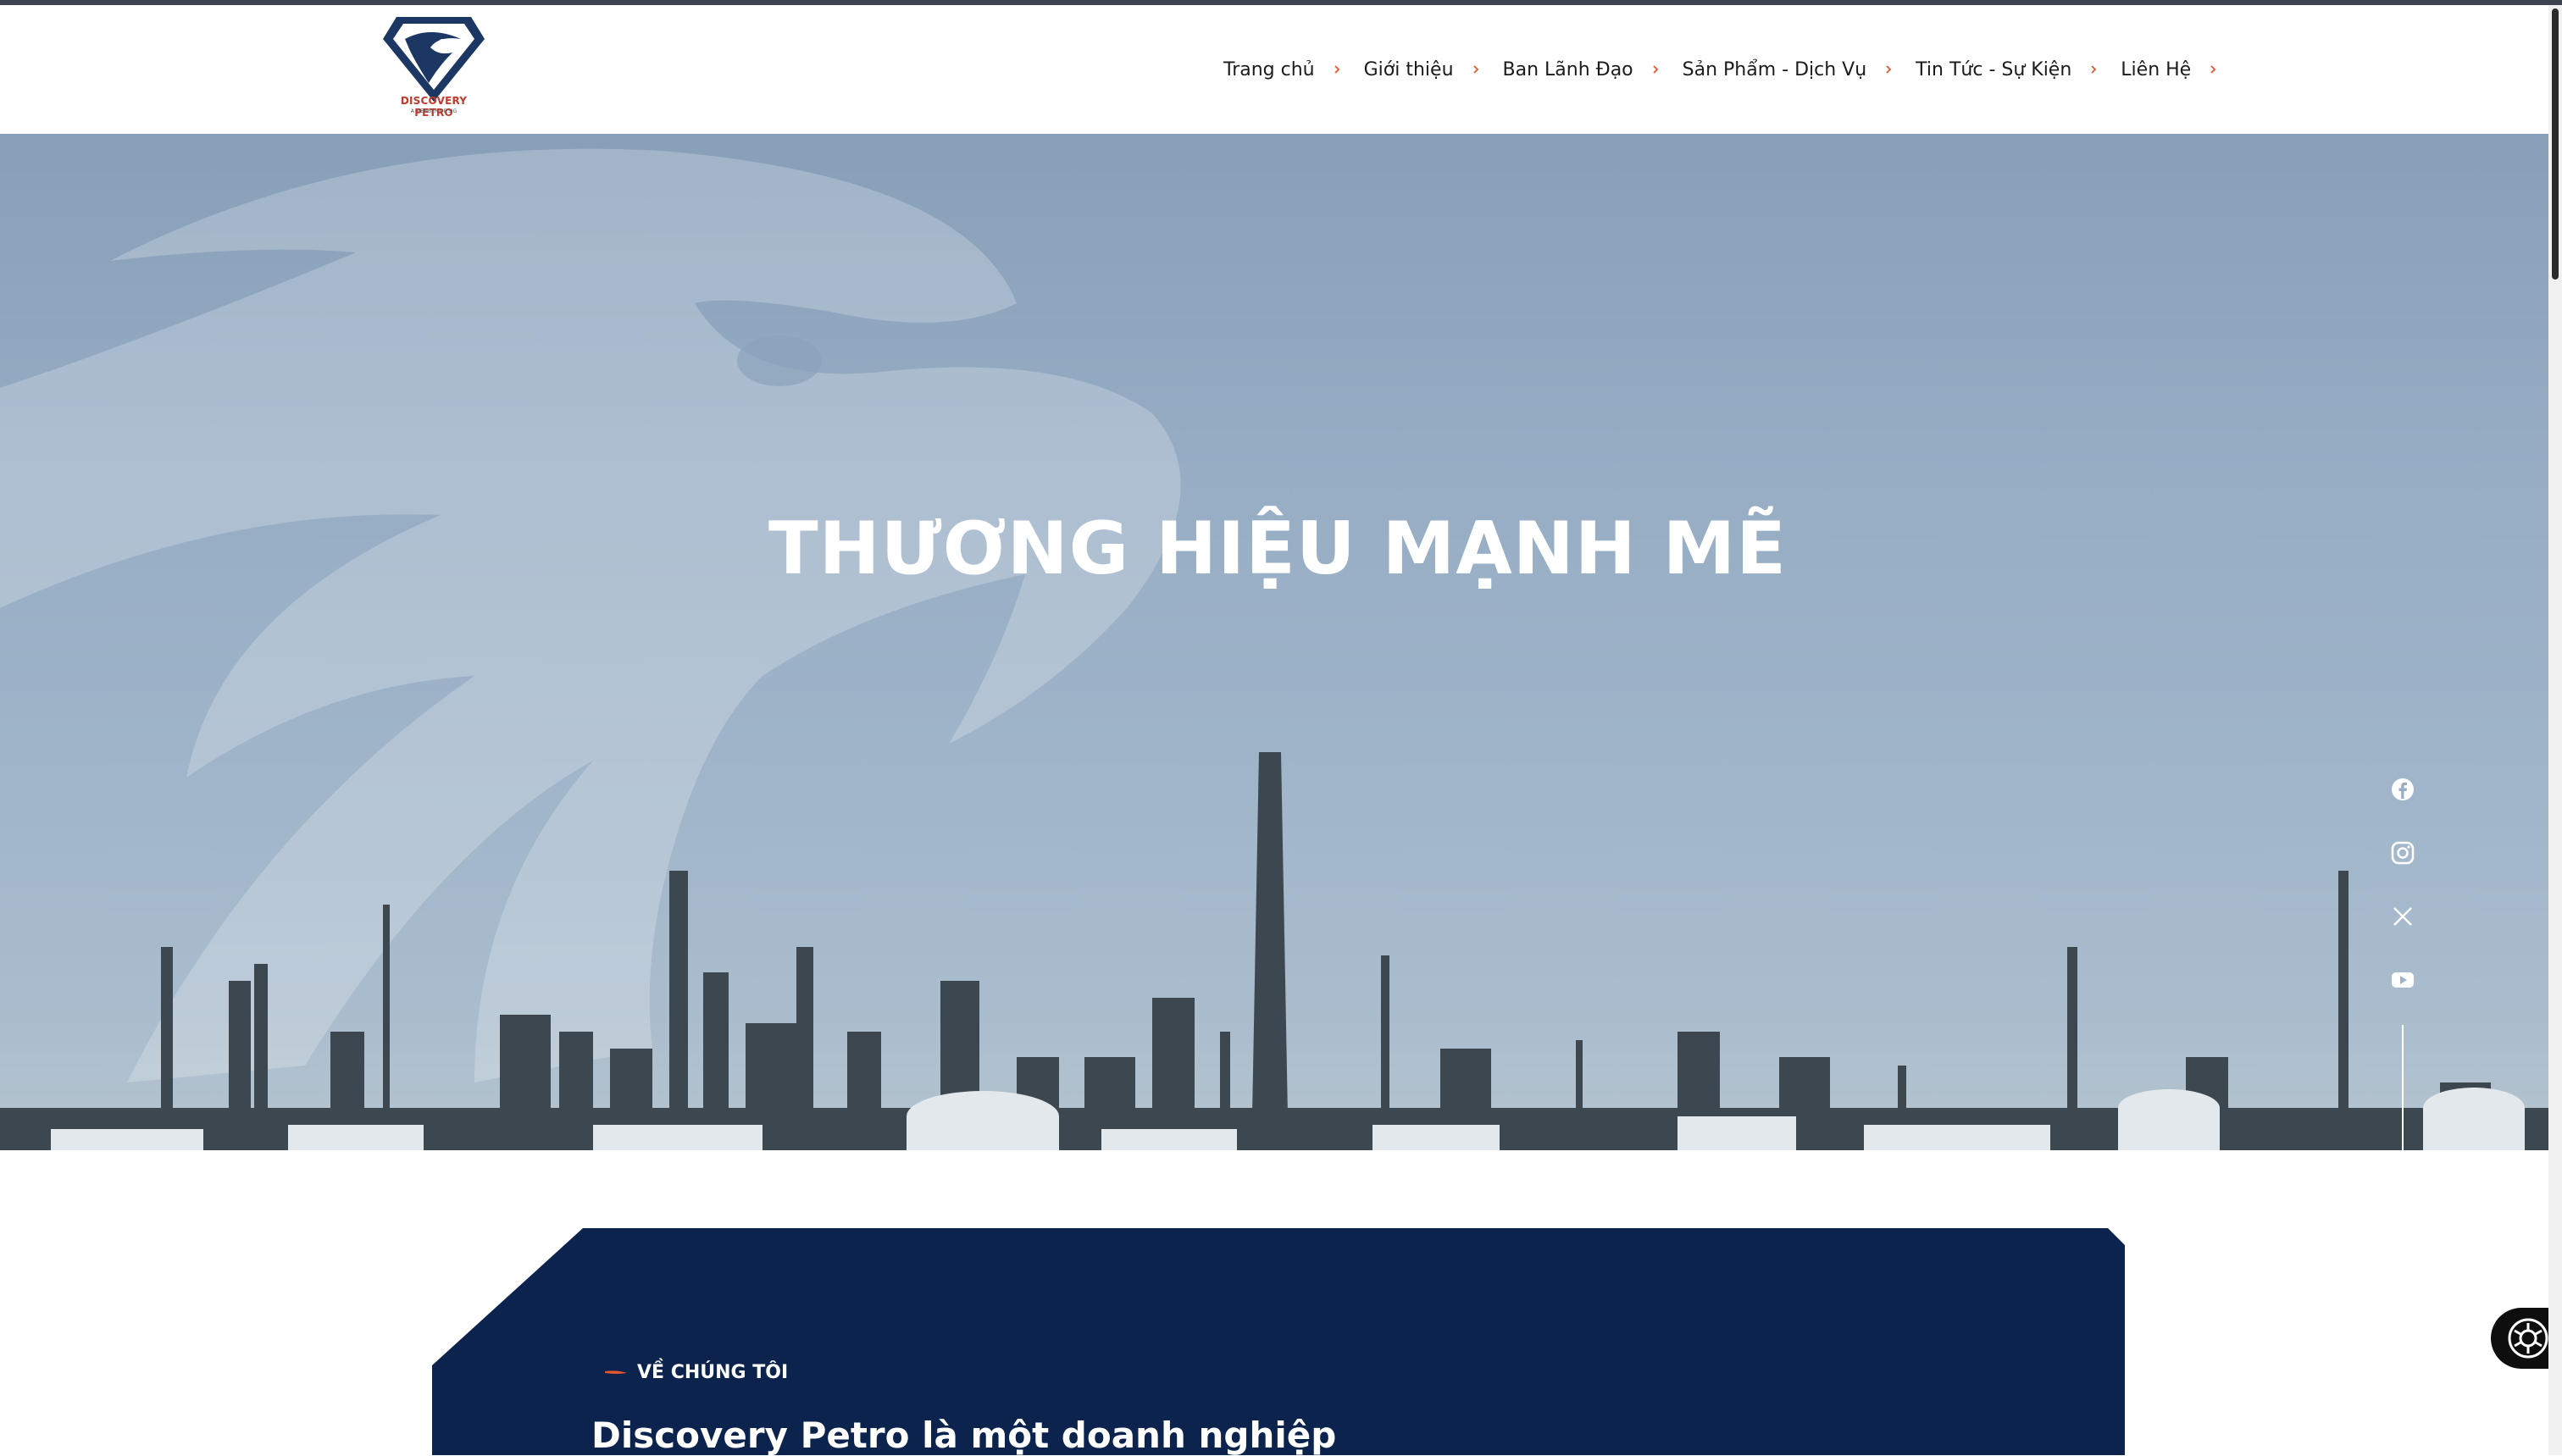  Describe the element at coordinates (713, 1372) in the screenshot. I see `about-tag-label: VỀ CHÚNG TÔI` at that location.